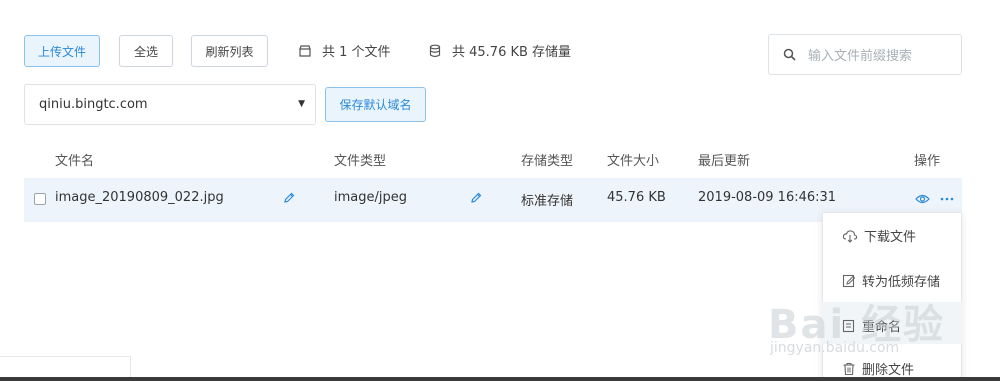  Describe the element at coordinates (500, 379) in the screenshot. I see `bottom-bar` at that location.